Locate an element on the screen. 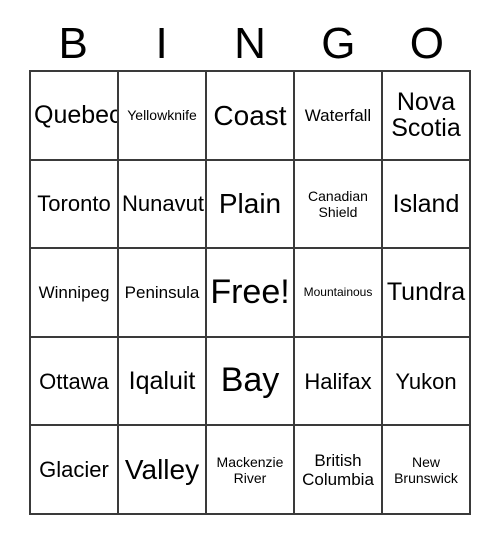  bingo-cell-free-space: Free! is located at coordinates (251, 293).